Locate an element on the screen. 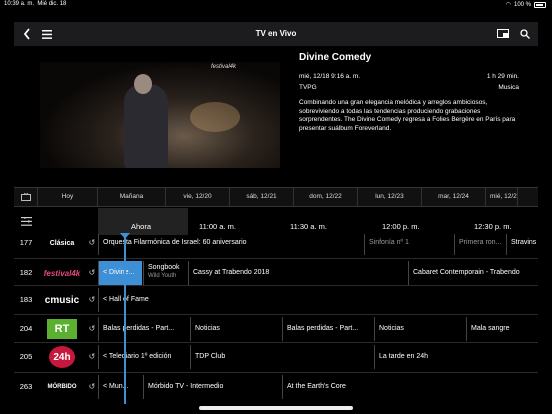  day-tab: lun, 12/23 is located at coordinates (390, 197).